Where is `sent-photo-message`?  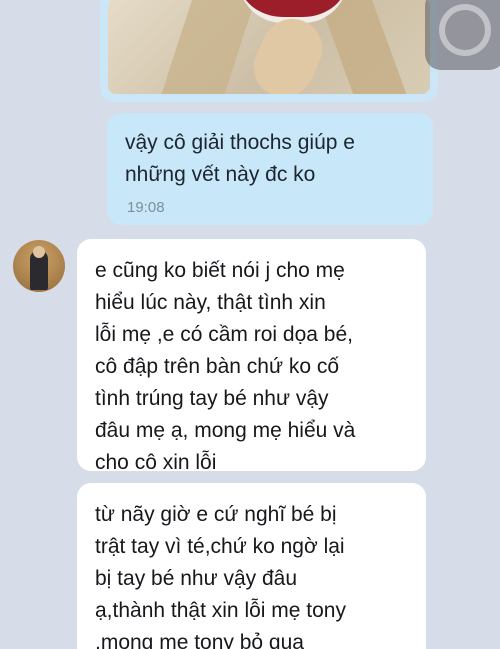
sent-photo-message is located at coordinates (269, 51).